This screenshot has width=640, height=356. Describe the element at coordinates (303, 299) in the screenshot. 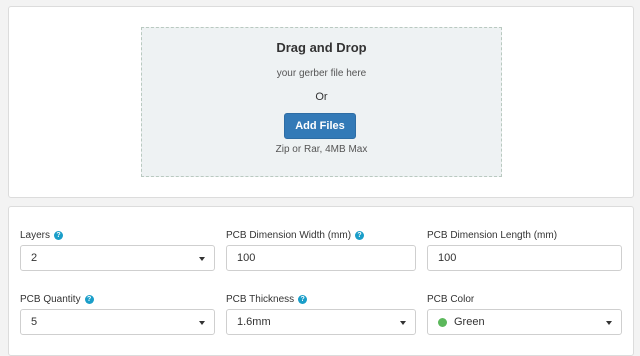

I see `thickness-help-icon: ?` at that location.